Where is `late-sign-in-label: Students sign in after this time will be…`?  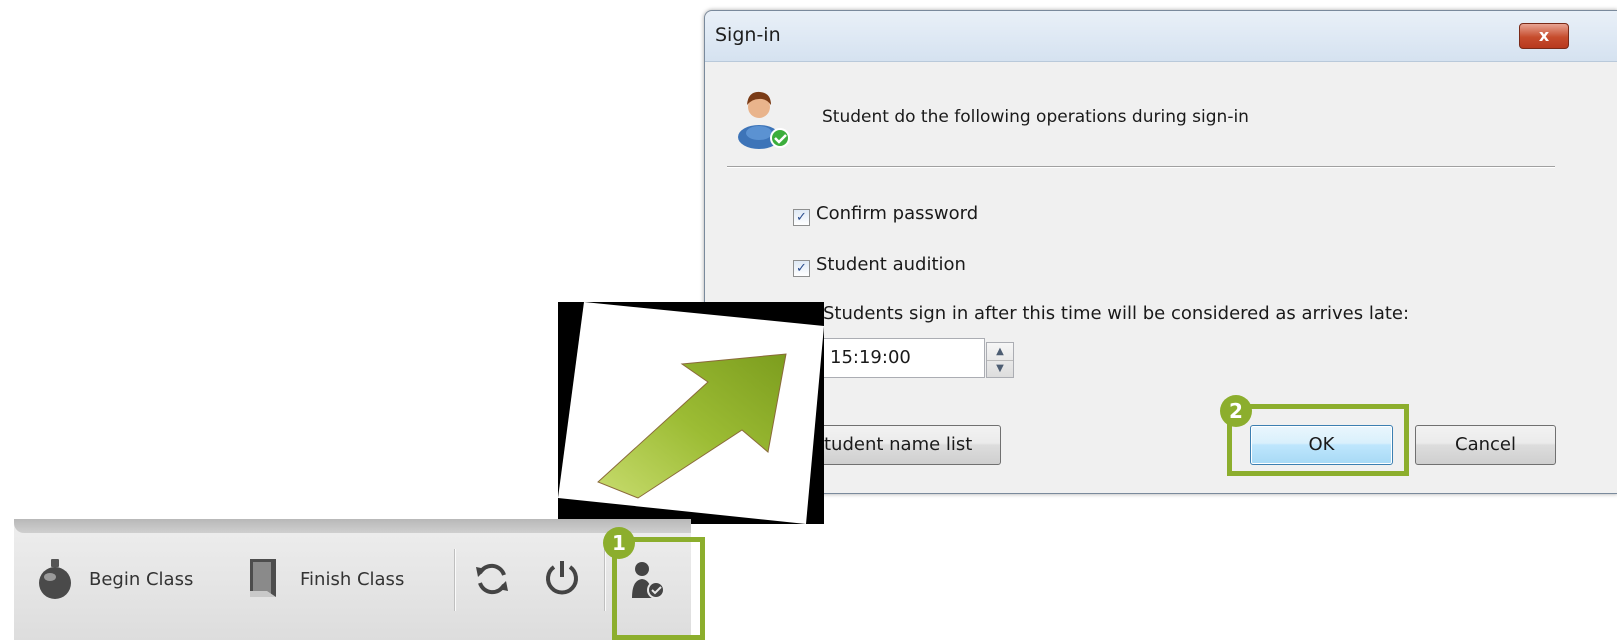
late-sign-in-label: Students sign in after this time will be… is located at coordinates (1116, 313).